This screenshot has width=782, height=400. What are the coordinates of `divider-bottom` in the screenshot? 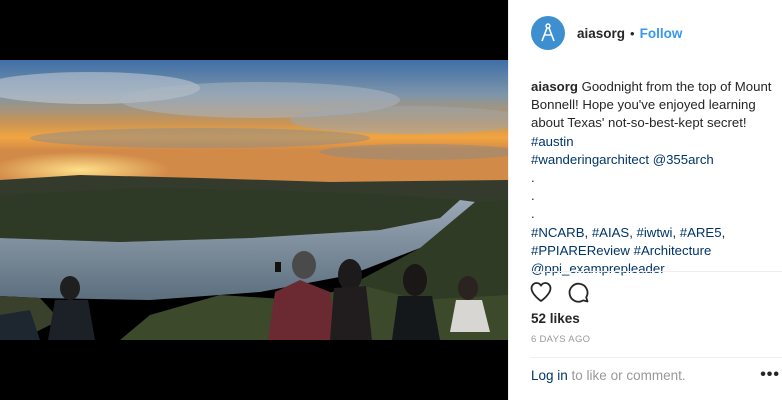 It's located at (656, 357).